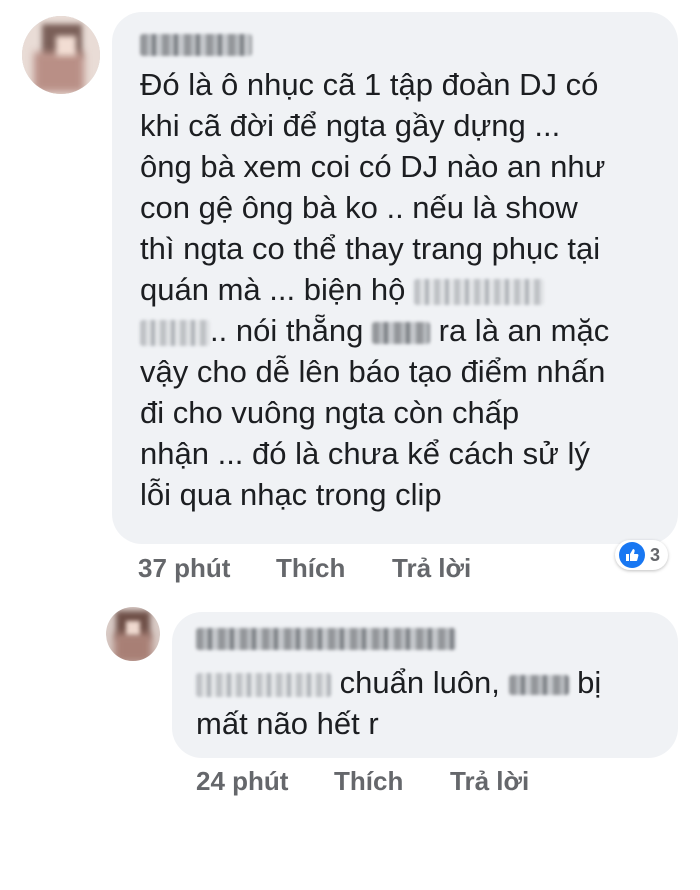  What do you see at coordinates (632, 555) in the screenshot?
I see `thumbs-up-icon` at bounding box center [632, 555].